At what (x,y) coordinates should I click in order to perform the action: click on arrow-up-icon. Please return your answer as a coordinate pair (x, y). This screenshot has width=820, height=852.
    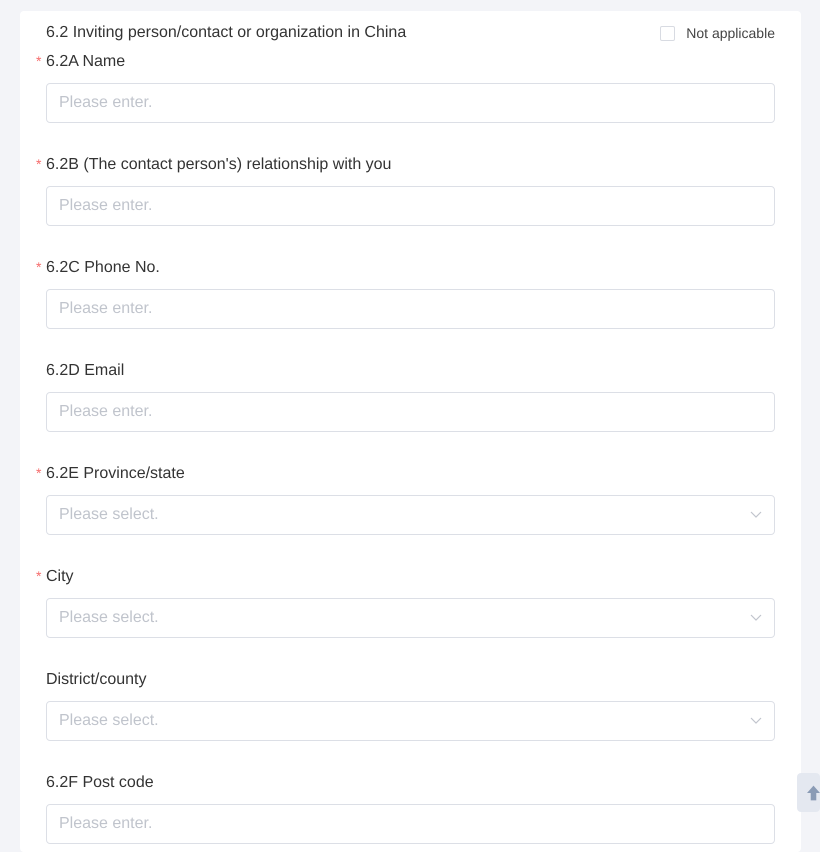
    Looking at the image, I should click on (813, 792).